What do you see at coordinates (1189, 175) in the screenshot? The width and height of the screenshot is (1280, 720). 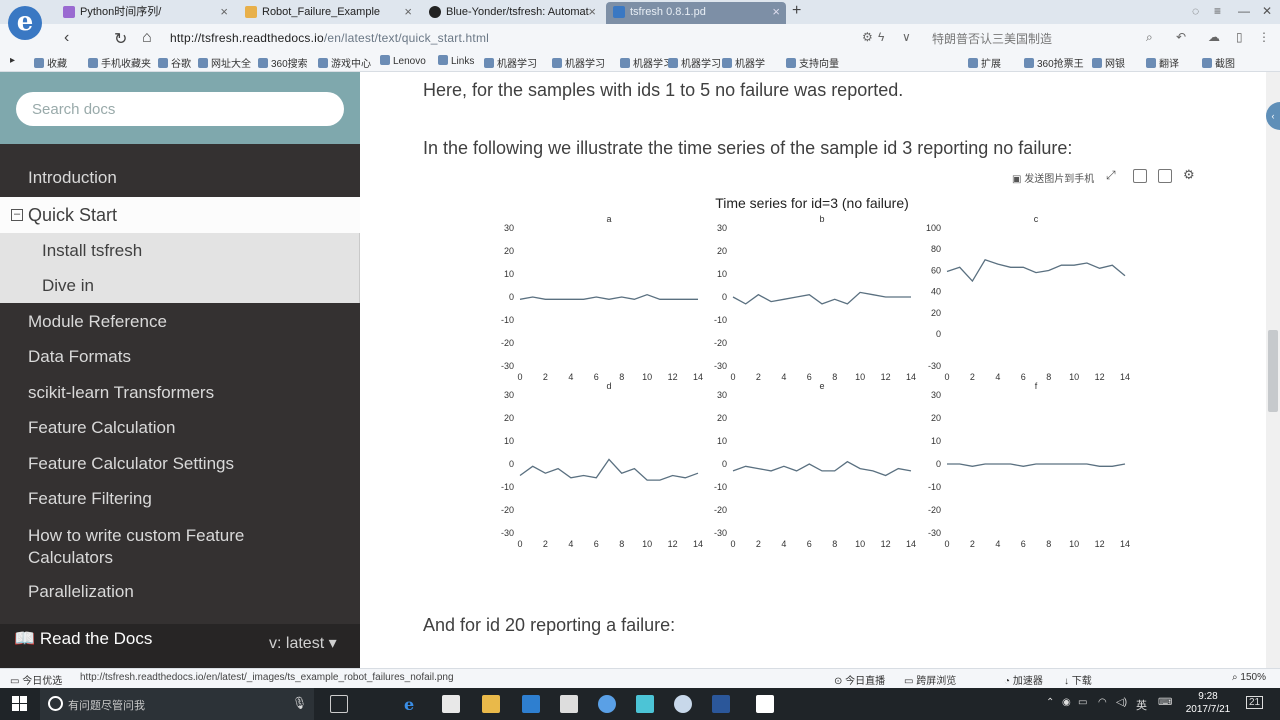 I see `settings-icon: ⚙` at bounding box center [1189, 175].